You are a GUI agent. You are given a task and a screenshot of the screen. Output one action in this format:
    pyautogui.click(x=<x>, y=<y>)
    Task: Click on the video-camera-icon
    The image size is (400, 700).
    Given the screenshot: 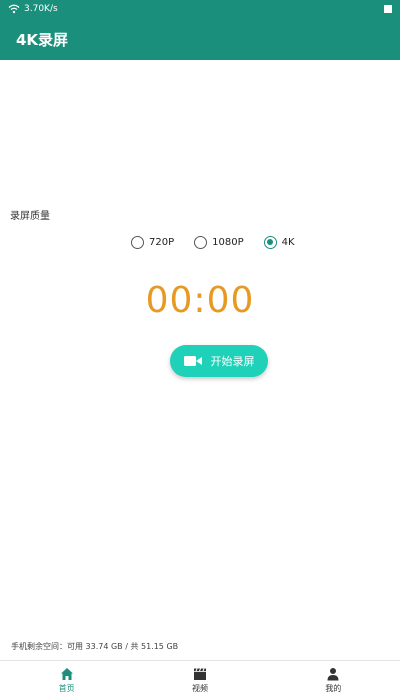 What is the action you would take?
    pyautogui.click(x=192, y=361)
    